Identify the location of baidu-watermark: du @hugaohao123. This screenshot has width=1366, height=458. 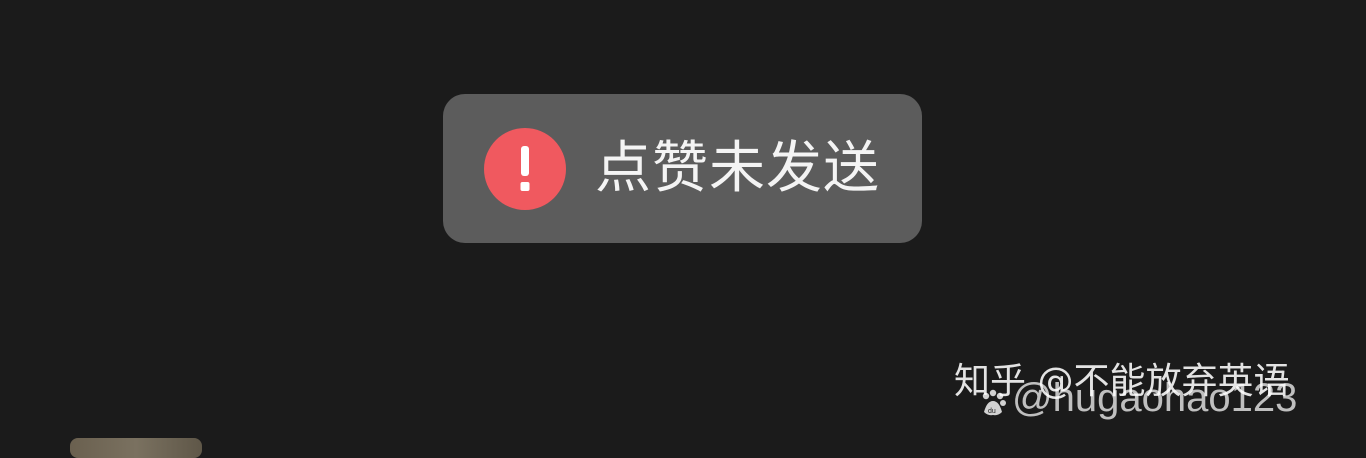
(1137, 398).